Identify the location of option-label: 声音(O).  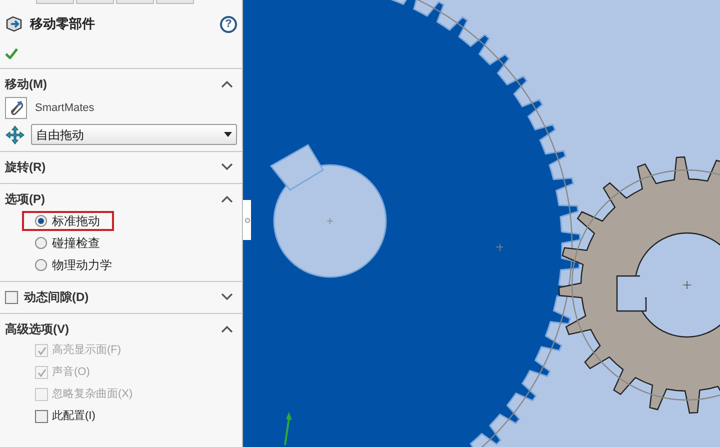
(71, 372).